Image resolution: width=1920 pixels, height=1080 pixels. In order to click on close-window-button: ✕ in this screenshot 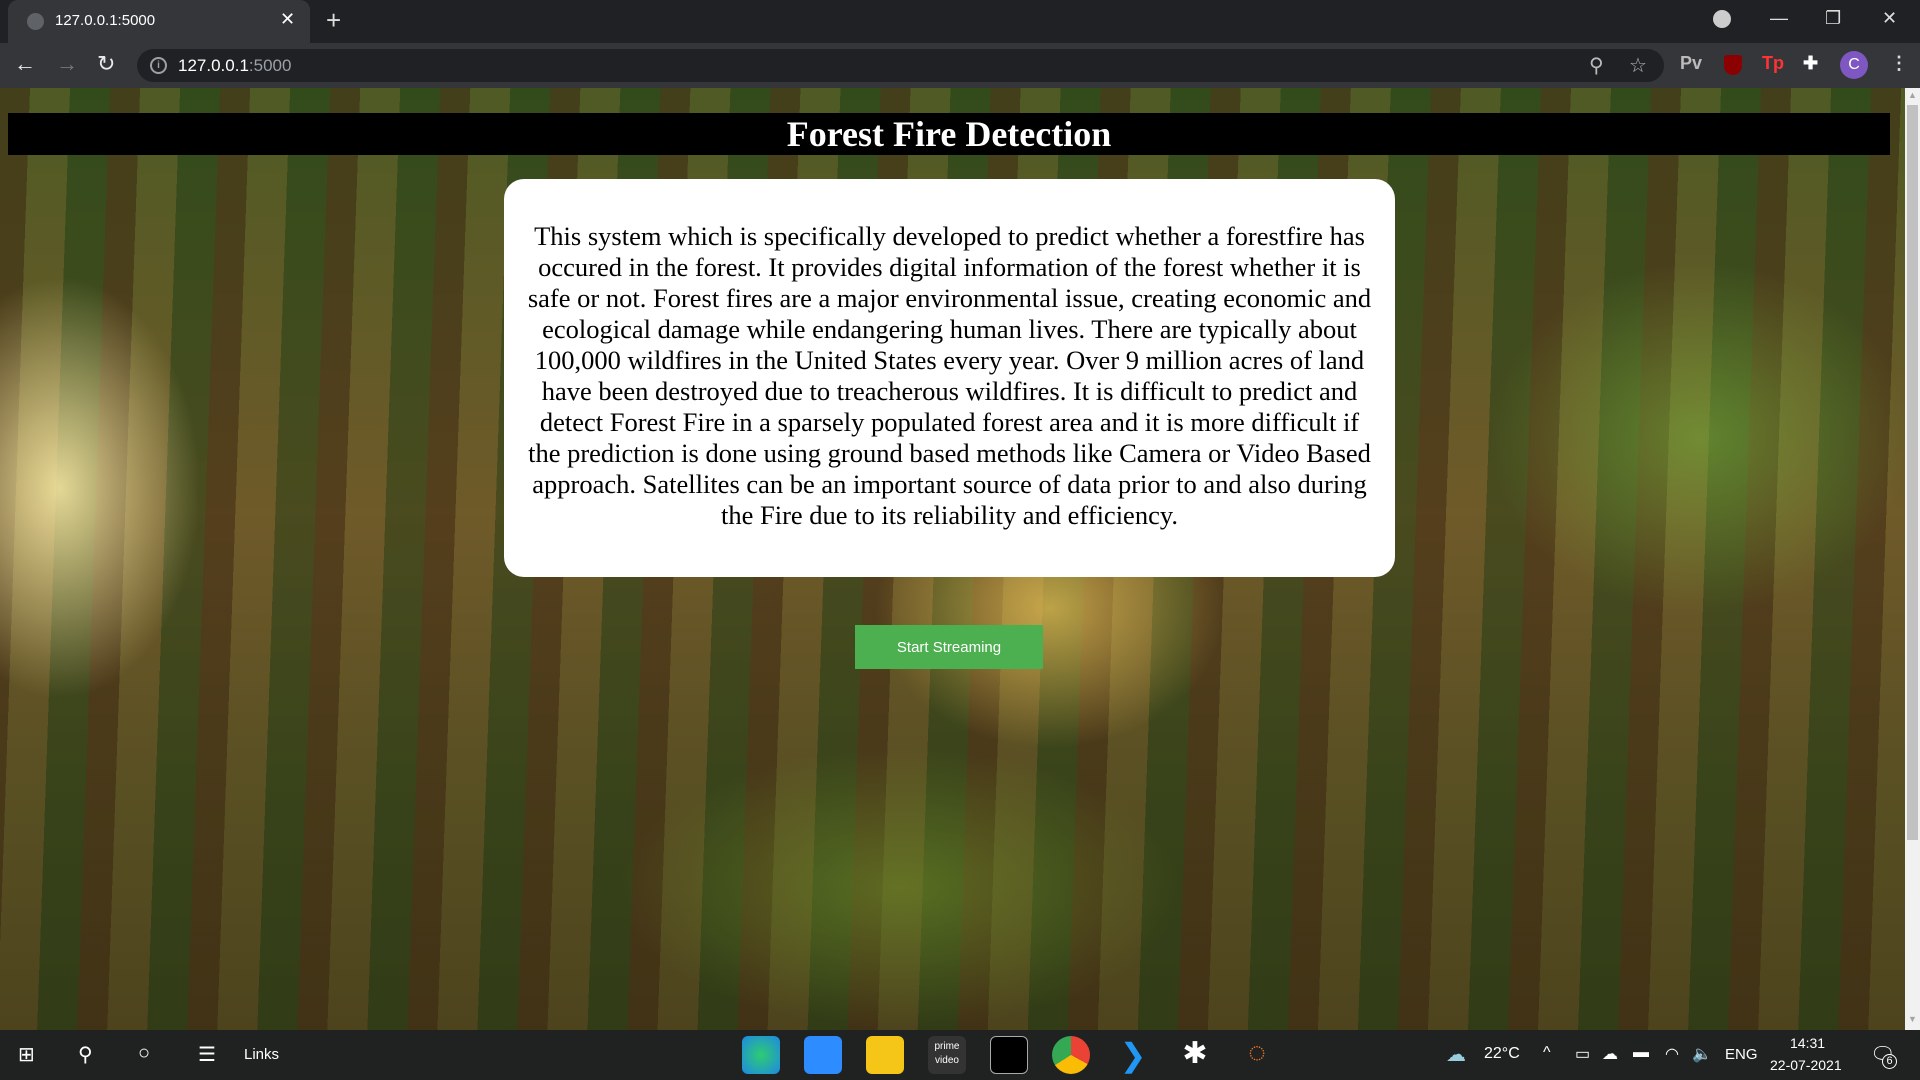, I will do `click(1889, 18)`.